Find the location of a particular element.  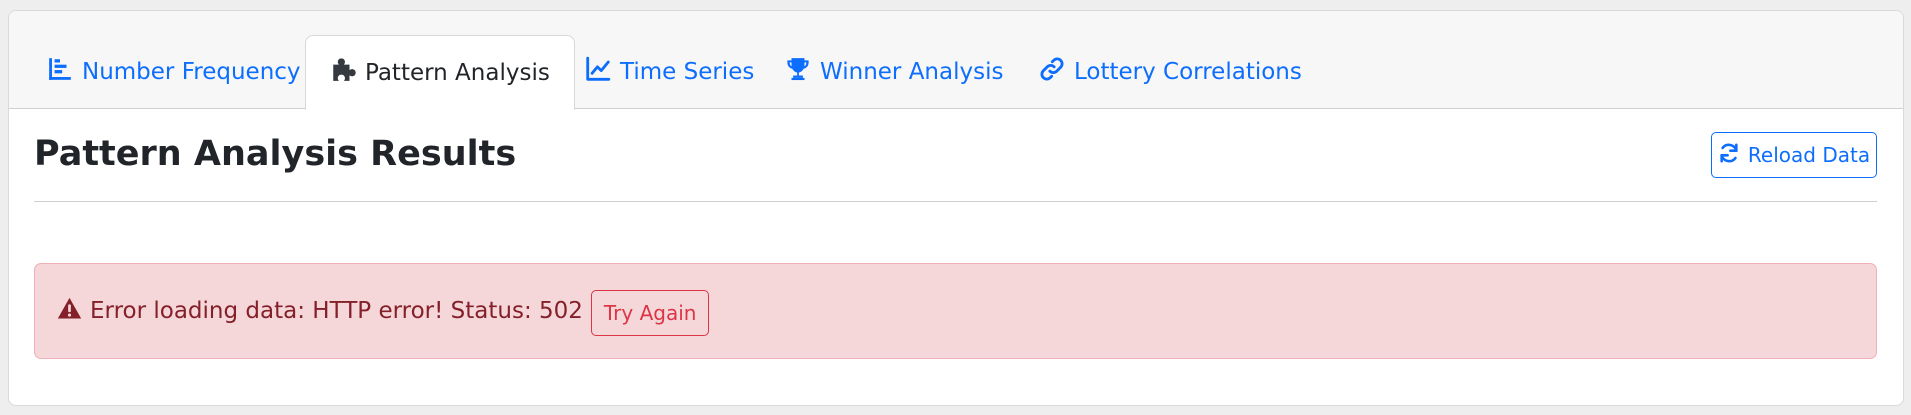

trophy-icon is located at coordinates (798, 72).